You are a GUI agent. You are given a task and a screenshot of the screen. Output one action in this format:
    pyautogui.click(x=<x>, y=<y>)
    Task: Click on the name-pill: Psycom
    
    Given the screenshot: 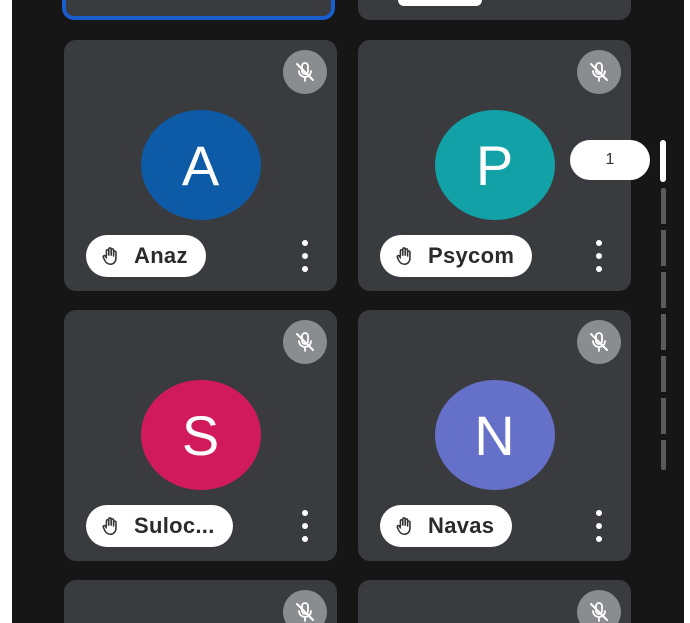 What is the action you would take?
    pyautogui.click(x=456, y=256)
    